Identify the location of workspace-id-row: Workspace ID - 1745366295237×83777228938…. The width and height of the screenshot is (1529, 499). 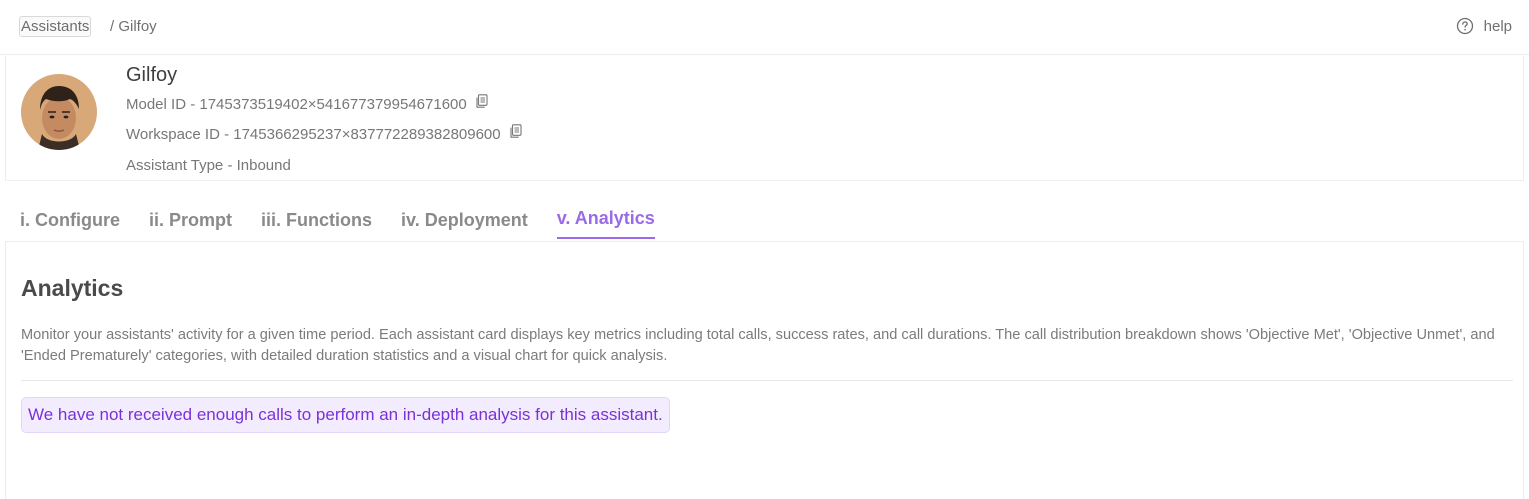
(324, 133).